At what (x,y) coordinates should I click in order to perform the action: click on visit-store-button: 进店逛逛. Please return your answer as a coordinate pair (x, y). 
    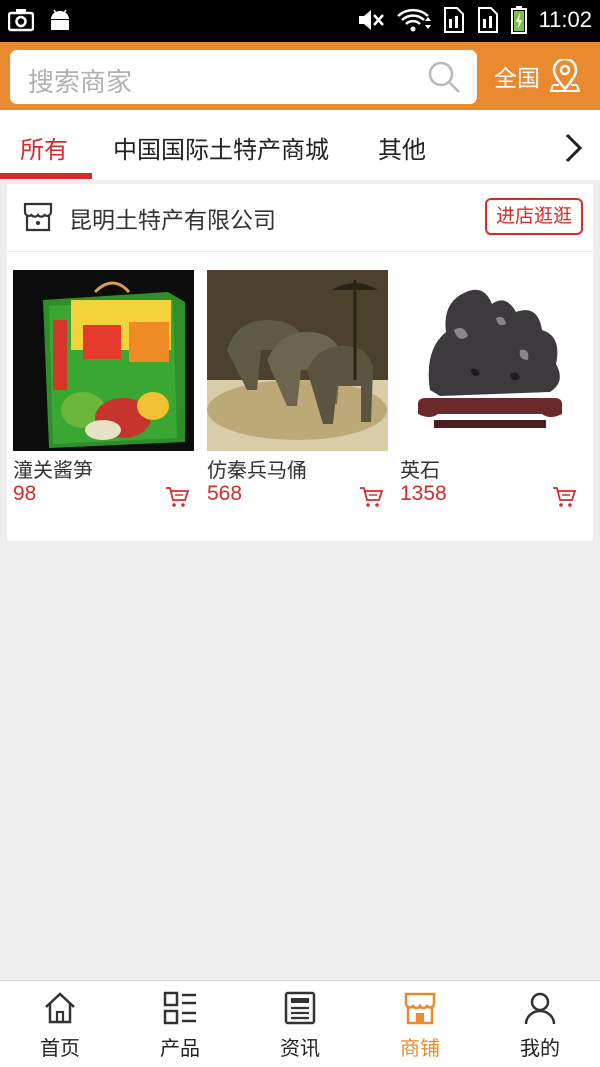
    Looking at the image, I should click on (534, 216).